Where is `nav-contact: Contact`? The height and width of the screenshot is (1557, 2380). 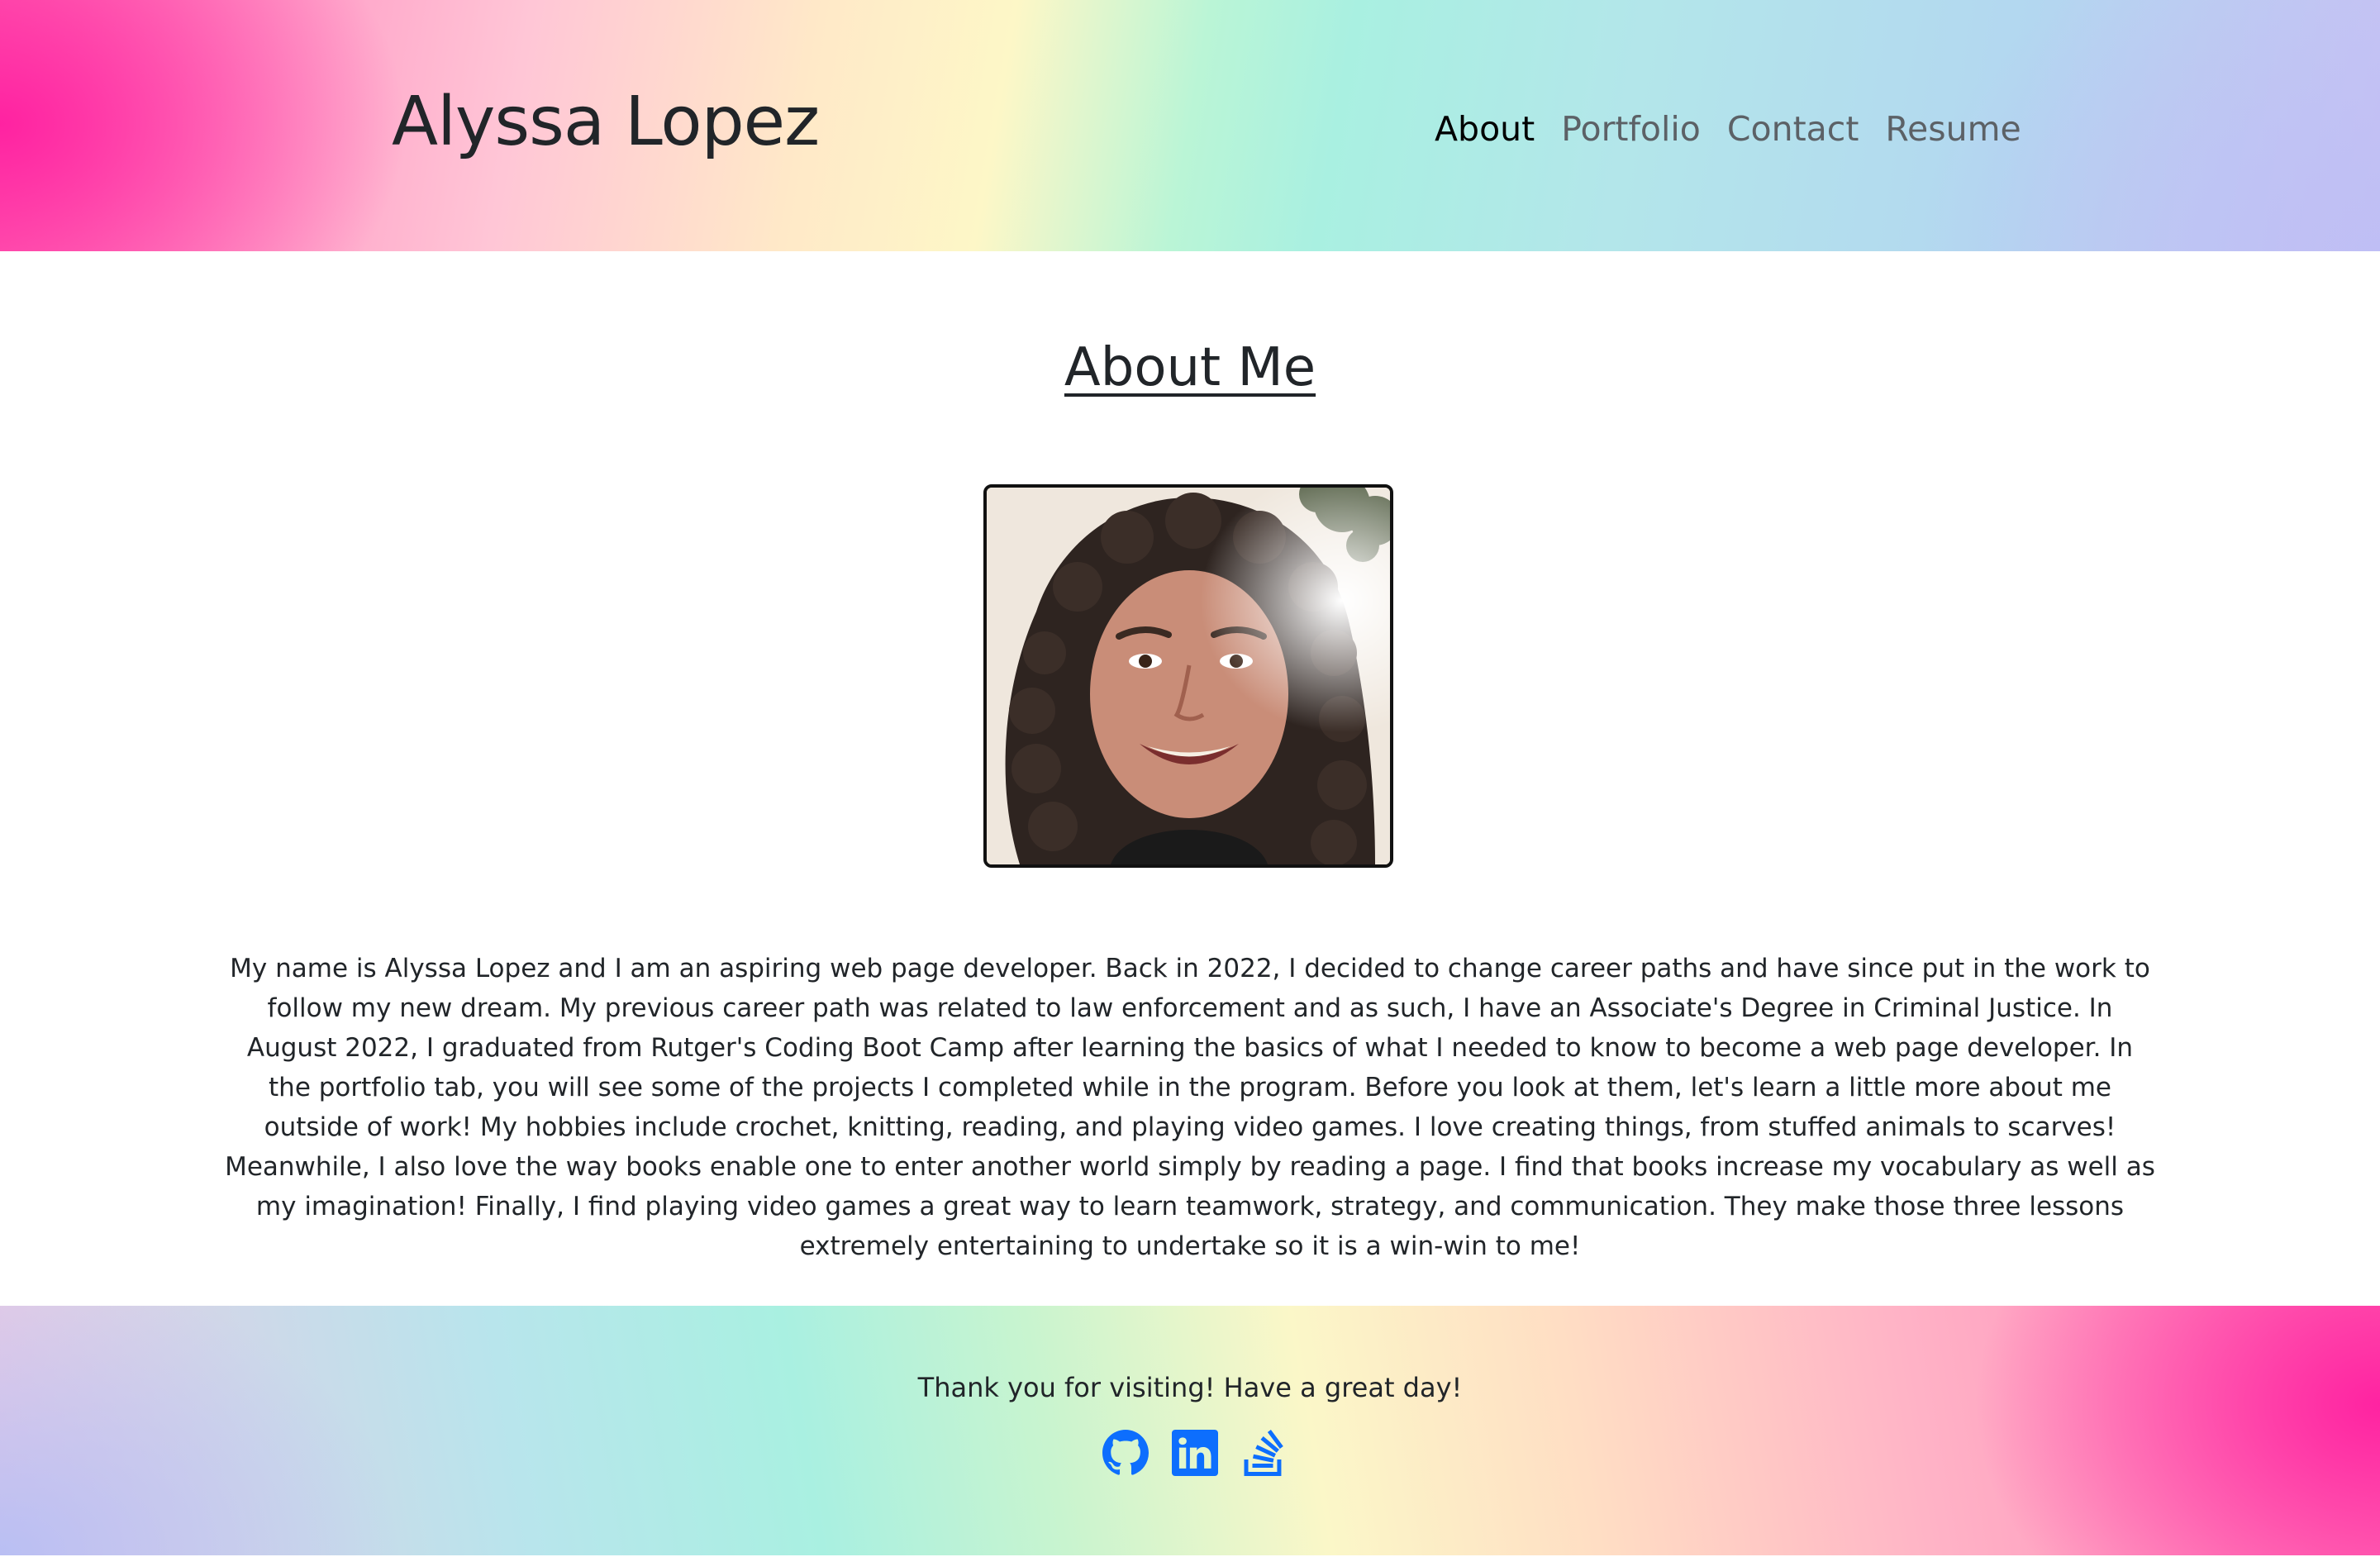
nav-contact: Contact is located at coordinates (1793, 129).